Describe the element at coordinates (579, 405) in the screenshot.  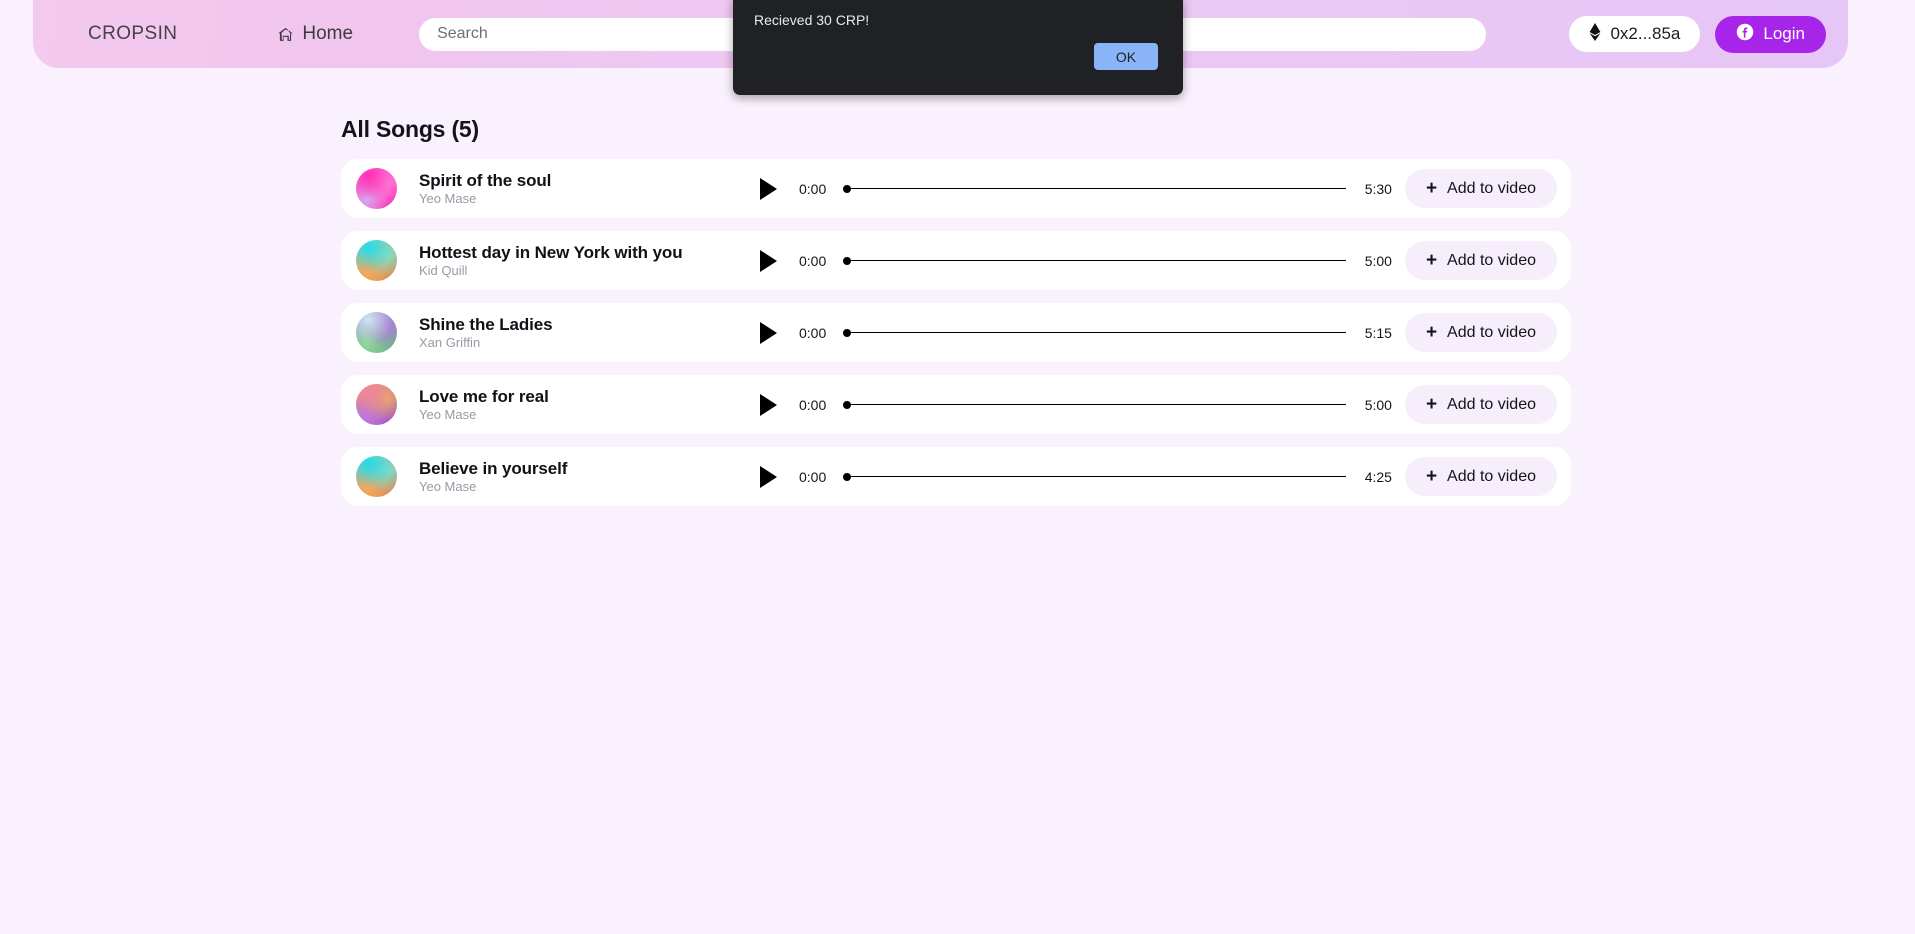
I see `song-meta: Love me for real Yeo Mase` at that location.